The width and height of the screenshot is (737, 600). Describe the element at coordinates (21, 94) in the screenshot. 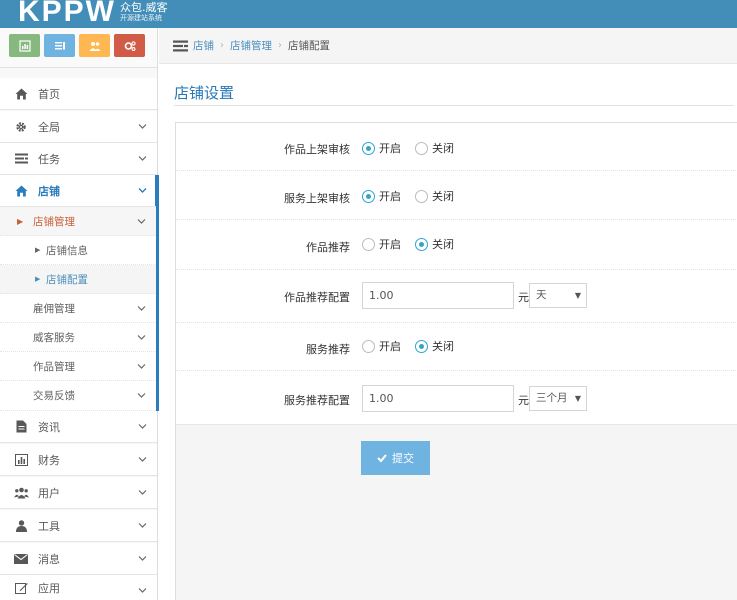

I see `home-icon` at that location.